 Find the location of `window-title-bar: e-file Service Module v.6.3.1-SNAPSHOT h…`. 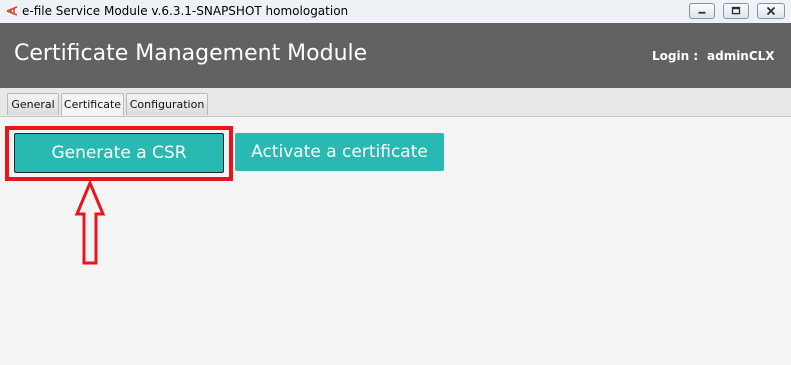

window-title-bar: e-file Service Module v.6.3.1-SNAPSHOT h… is located at coordinates (395, 12).